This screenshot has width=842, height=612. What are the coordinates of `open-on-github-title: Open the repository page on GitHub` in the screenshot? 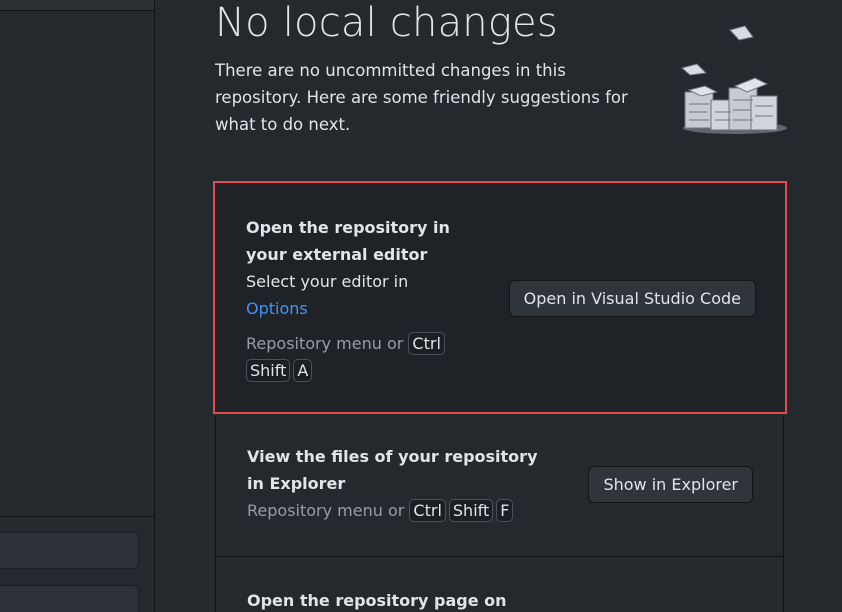 It's located at (377, 600).